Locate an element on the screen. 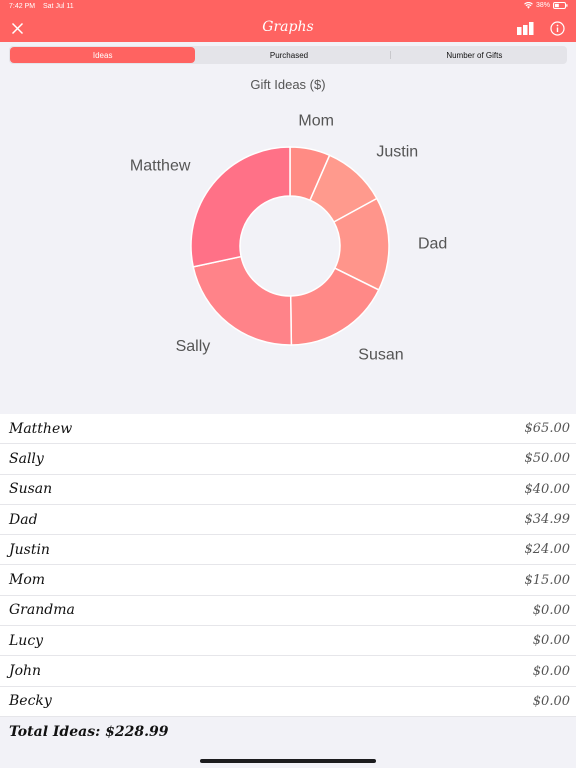  list-item-name: Justin is located at coordinates (29, 549).